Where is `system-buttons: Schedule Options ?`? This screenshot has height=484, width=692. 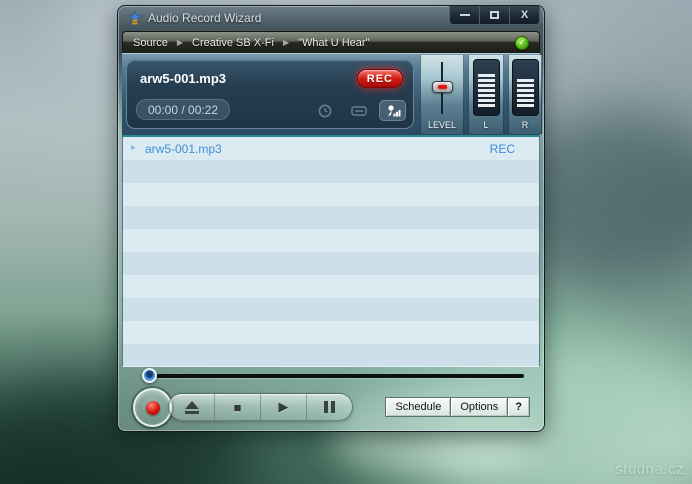
system-buttons: Schedule Options ? is located at coordinates (457, 407).